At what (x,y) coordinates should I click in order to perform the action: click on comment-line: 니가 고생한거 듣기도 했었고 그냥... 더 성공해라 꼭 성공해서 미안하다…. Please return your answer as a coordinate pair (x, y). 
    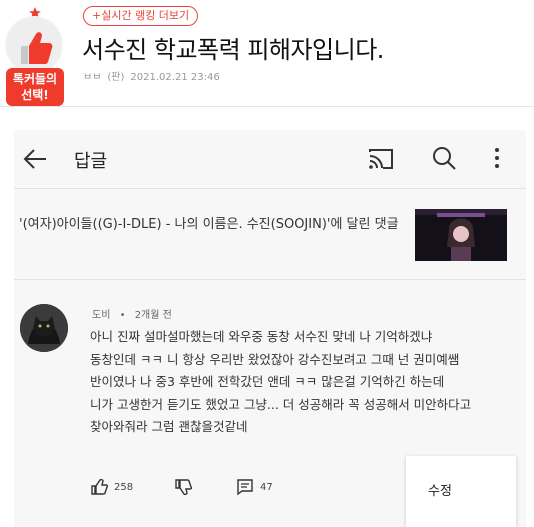
    Looking at the image, I should click on (281, 404).